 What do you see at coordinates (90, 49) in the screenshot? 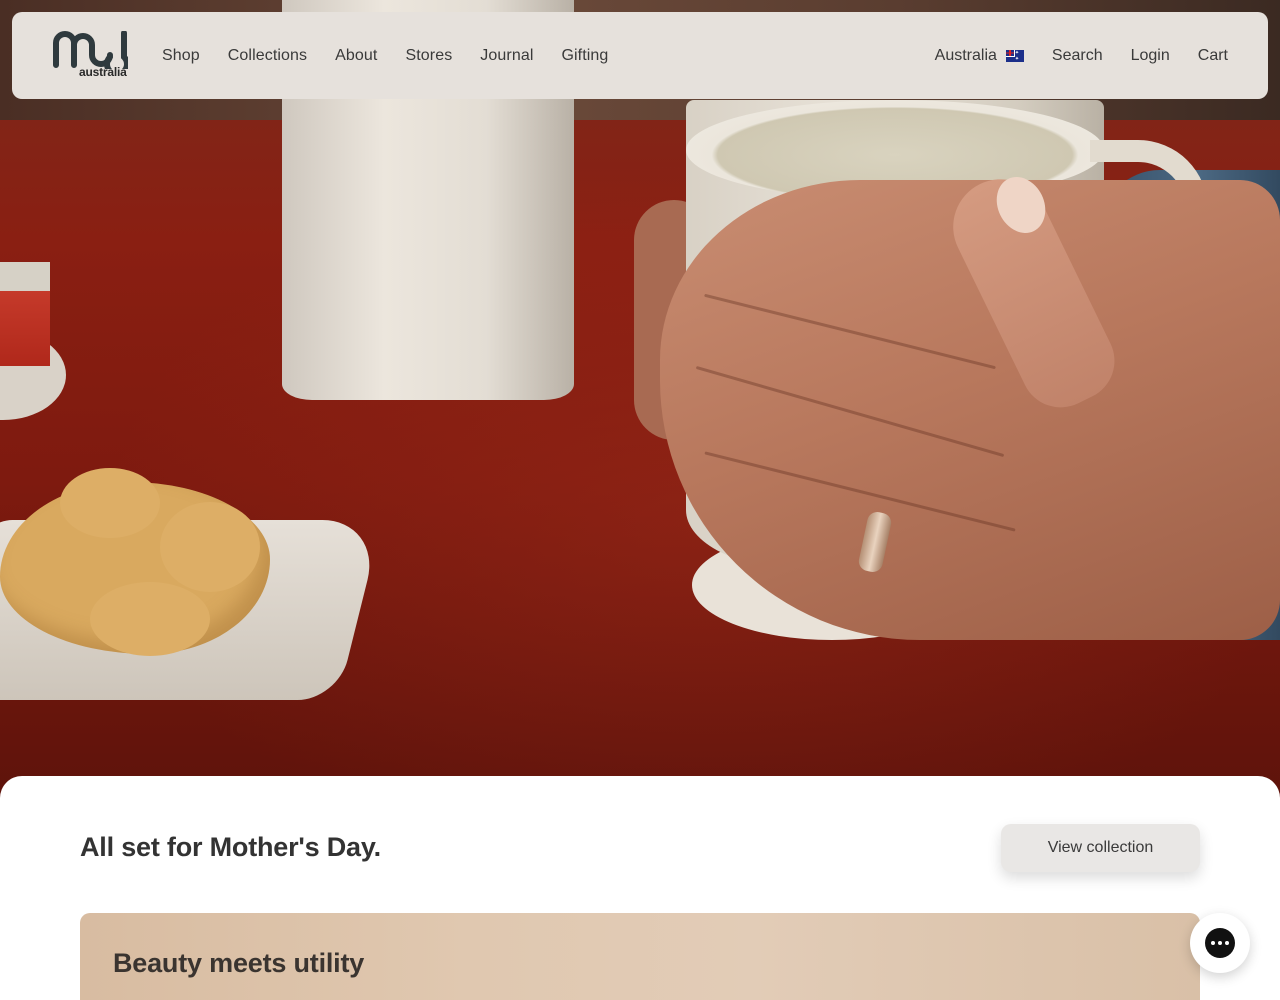
I see `mud-logo-mark` at bounding box center [90, 49].